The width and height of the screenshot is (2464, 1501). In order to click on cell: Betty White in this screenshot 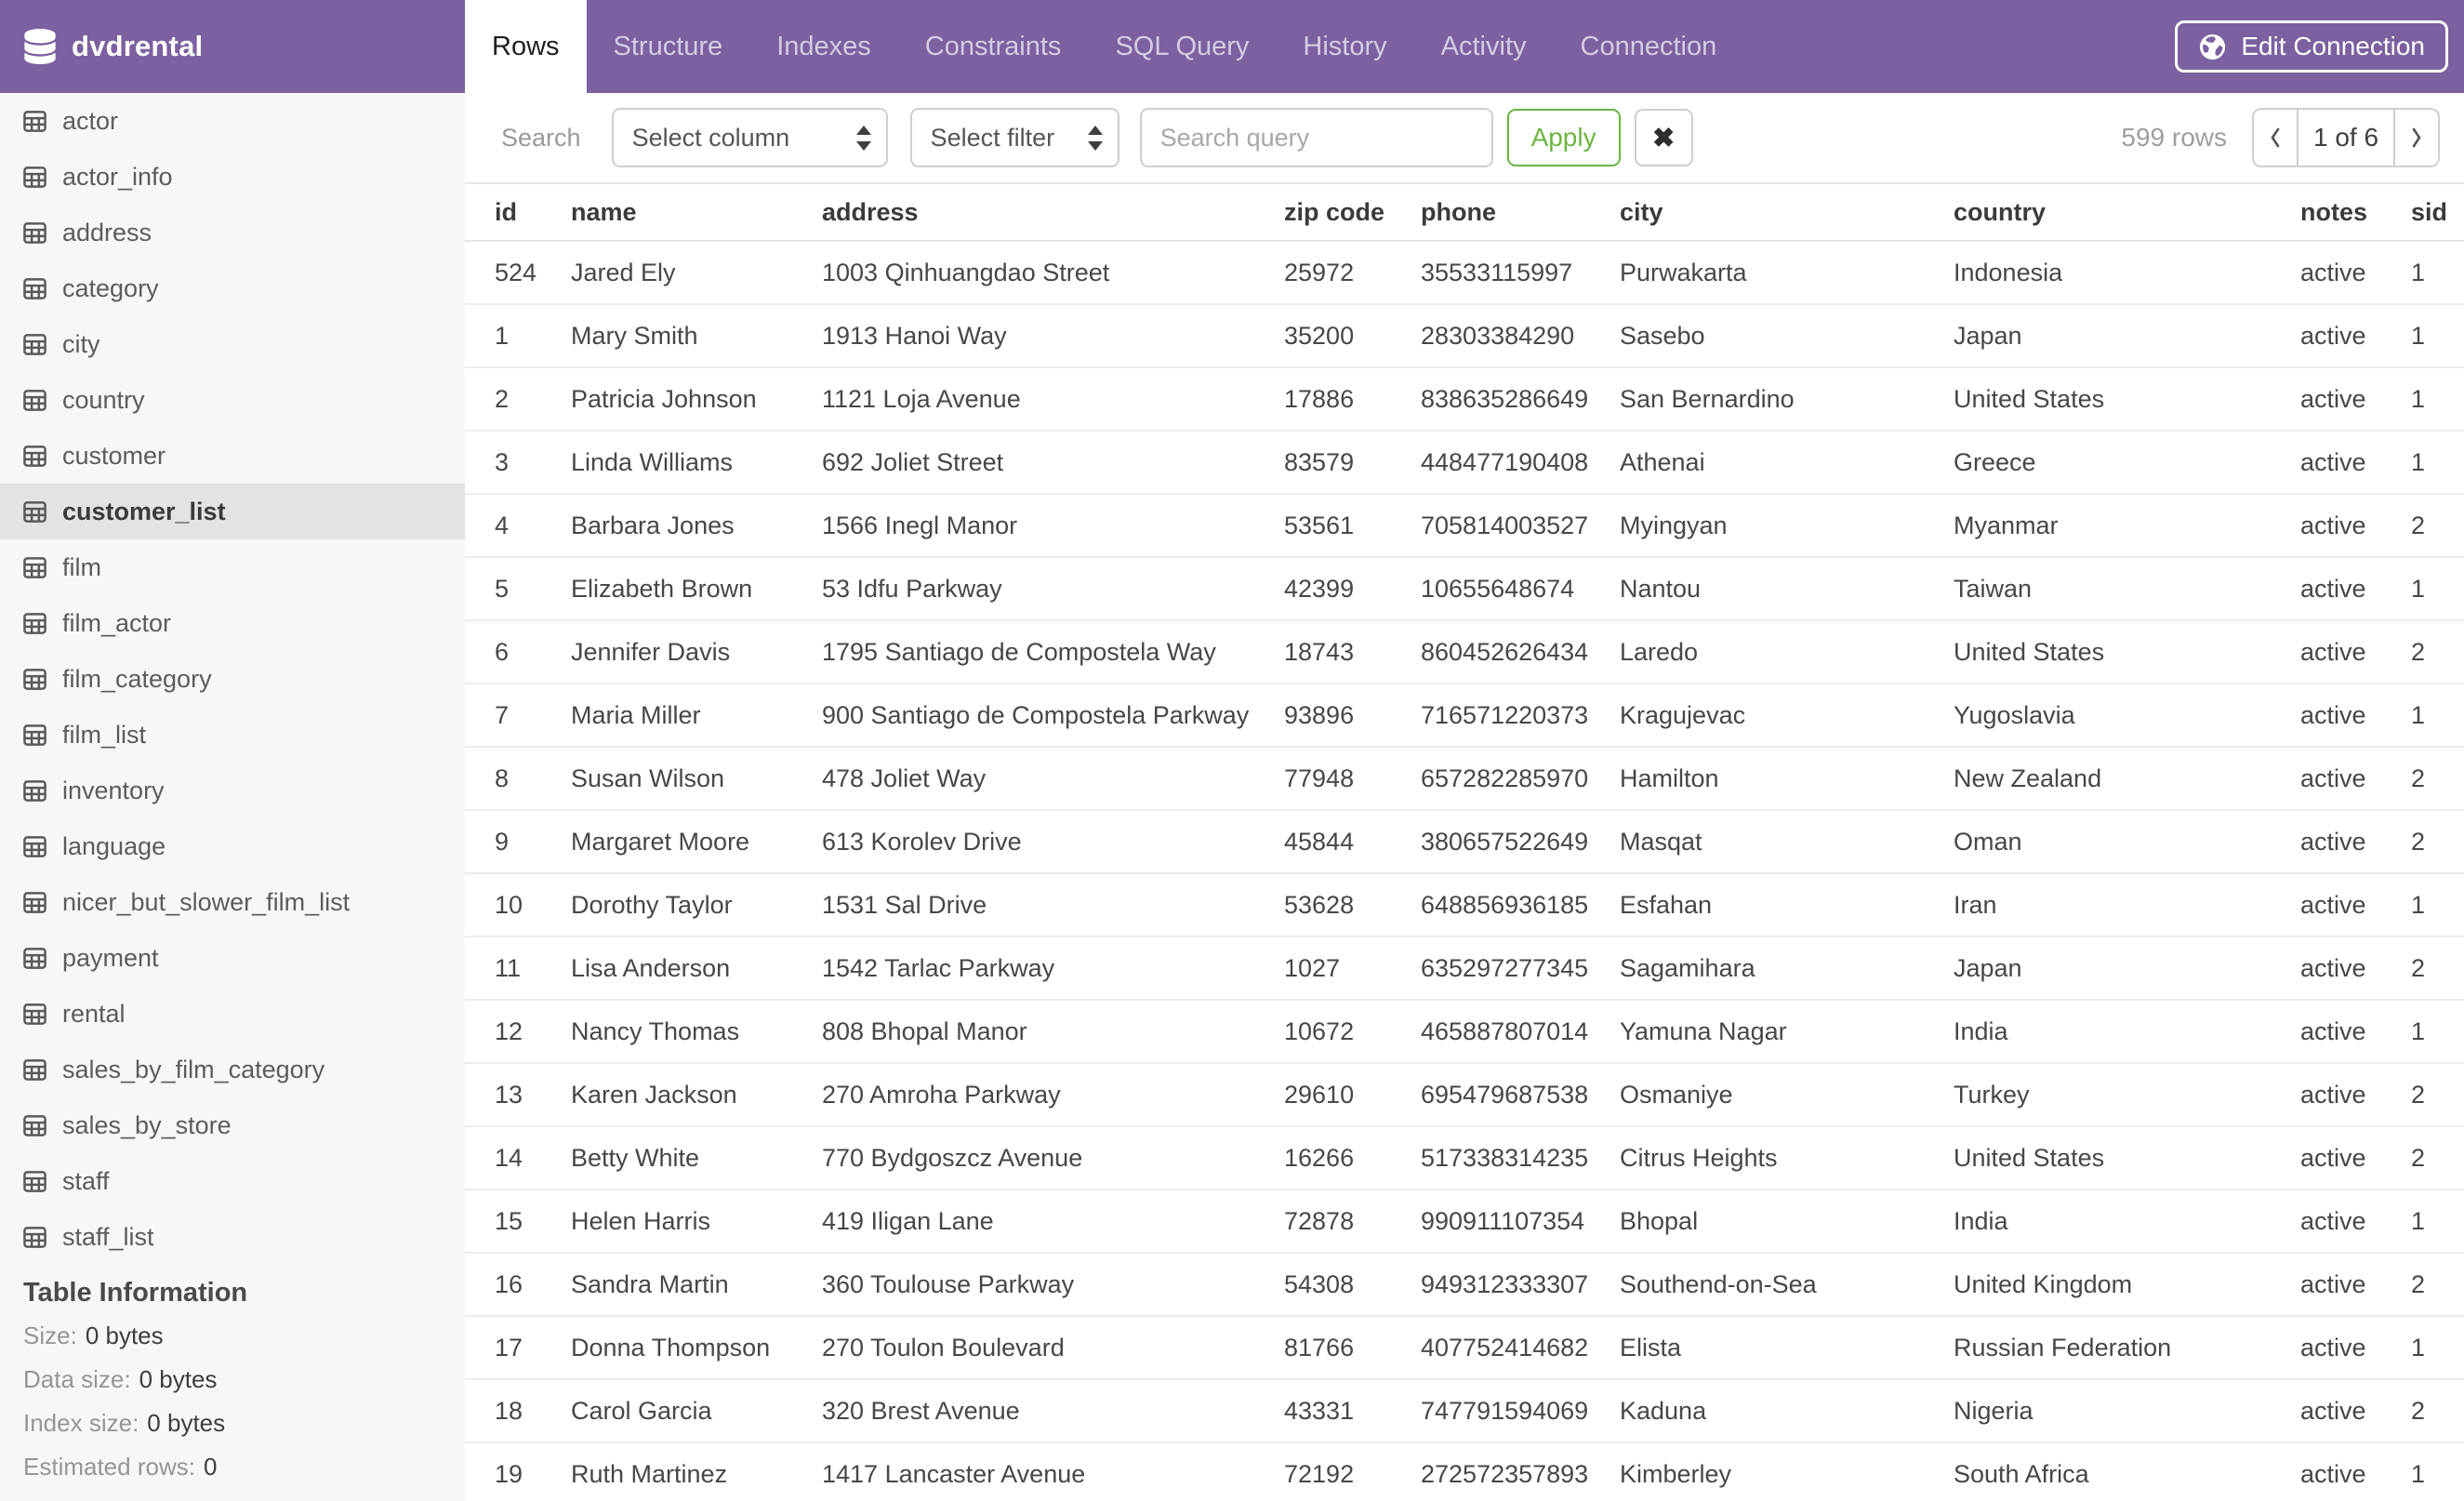, I will do `click(696, 1158)`.